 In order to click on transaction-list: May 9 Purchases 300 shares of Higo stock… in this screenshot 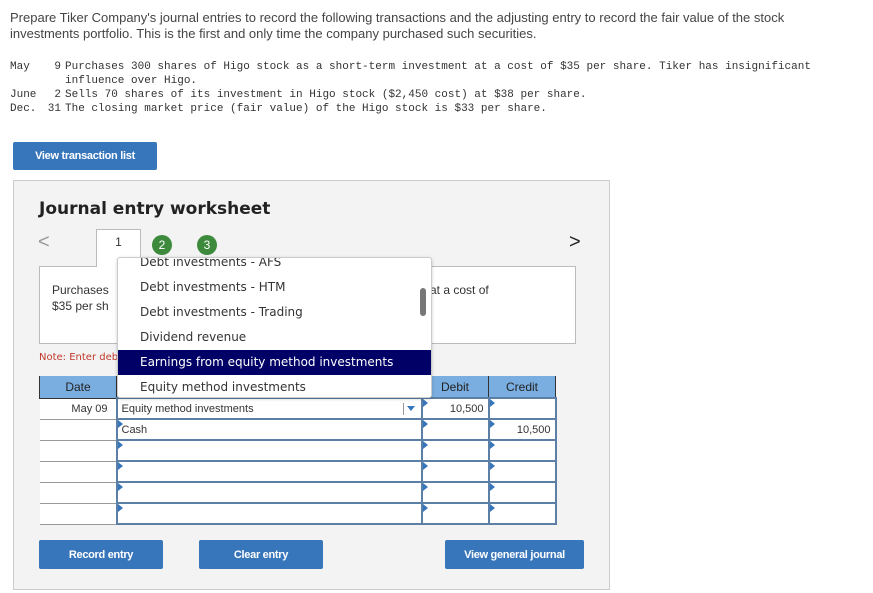, I will do `click(437, 88)`.